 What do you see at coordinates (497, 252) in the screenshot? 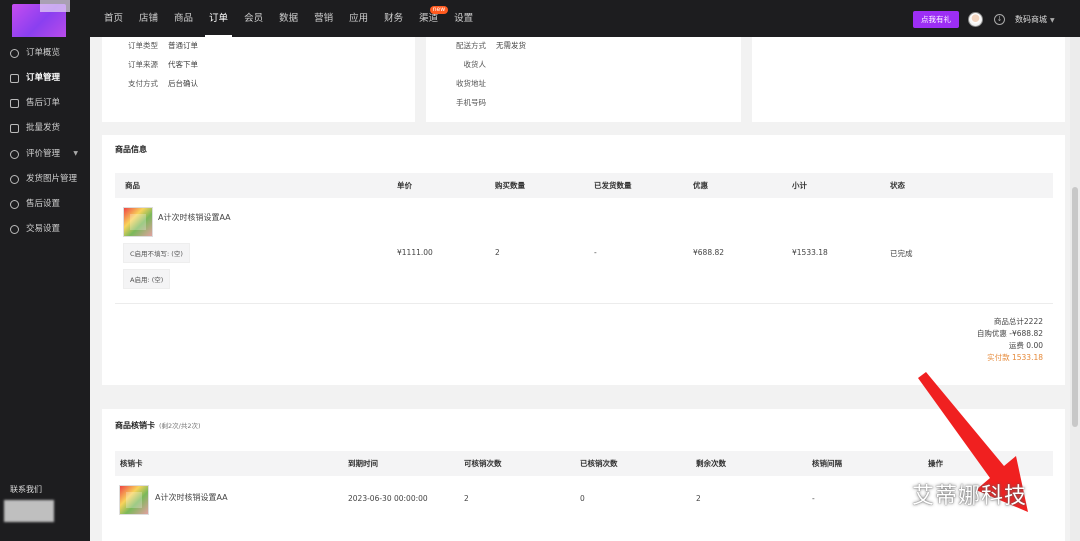
I see `goods-qty: 2` at bounding box center [497, 252].